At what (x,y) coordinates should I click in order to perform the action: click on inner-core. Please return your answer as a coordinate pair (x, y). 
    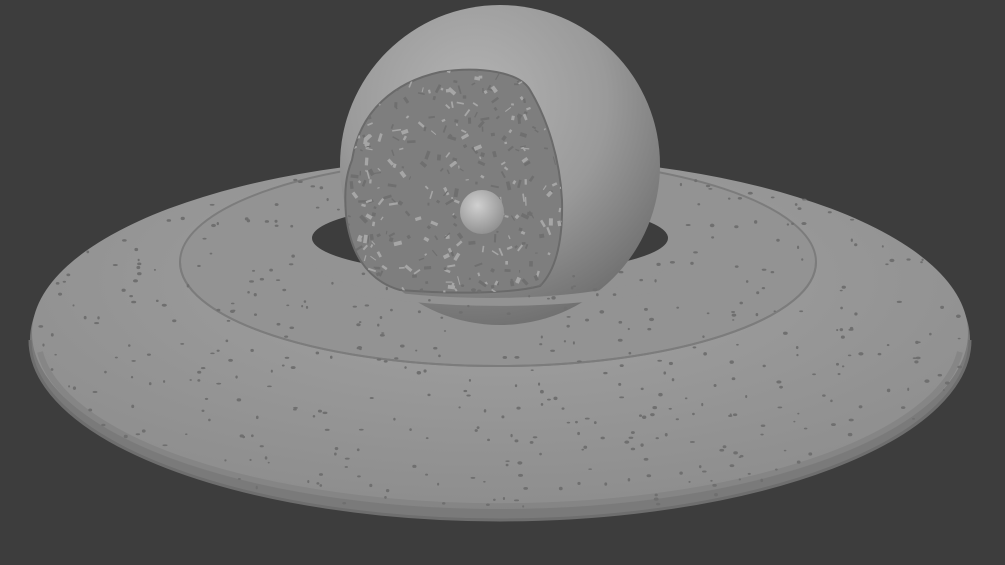
    Looking at the image, I should click on (482, 212).